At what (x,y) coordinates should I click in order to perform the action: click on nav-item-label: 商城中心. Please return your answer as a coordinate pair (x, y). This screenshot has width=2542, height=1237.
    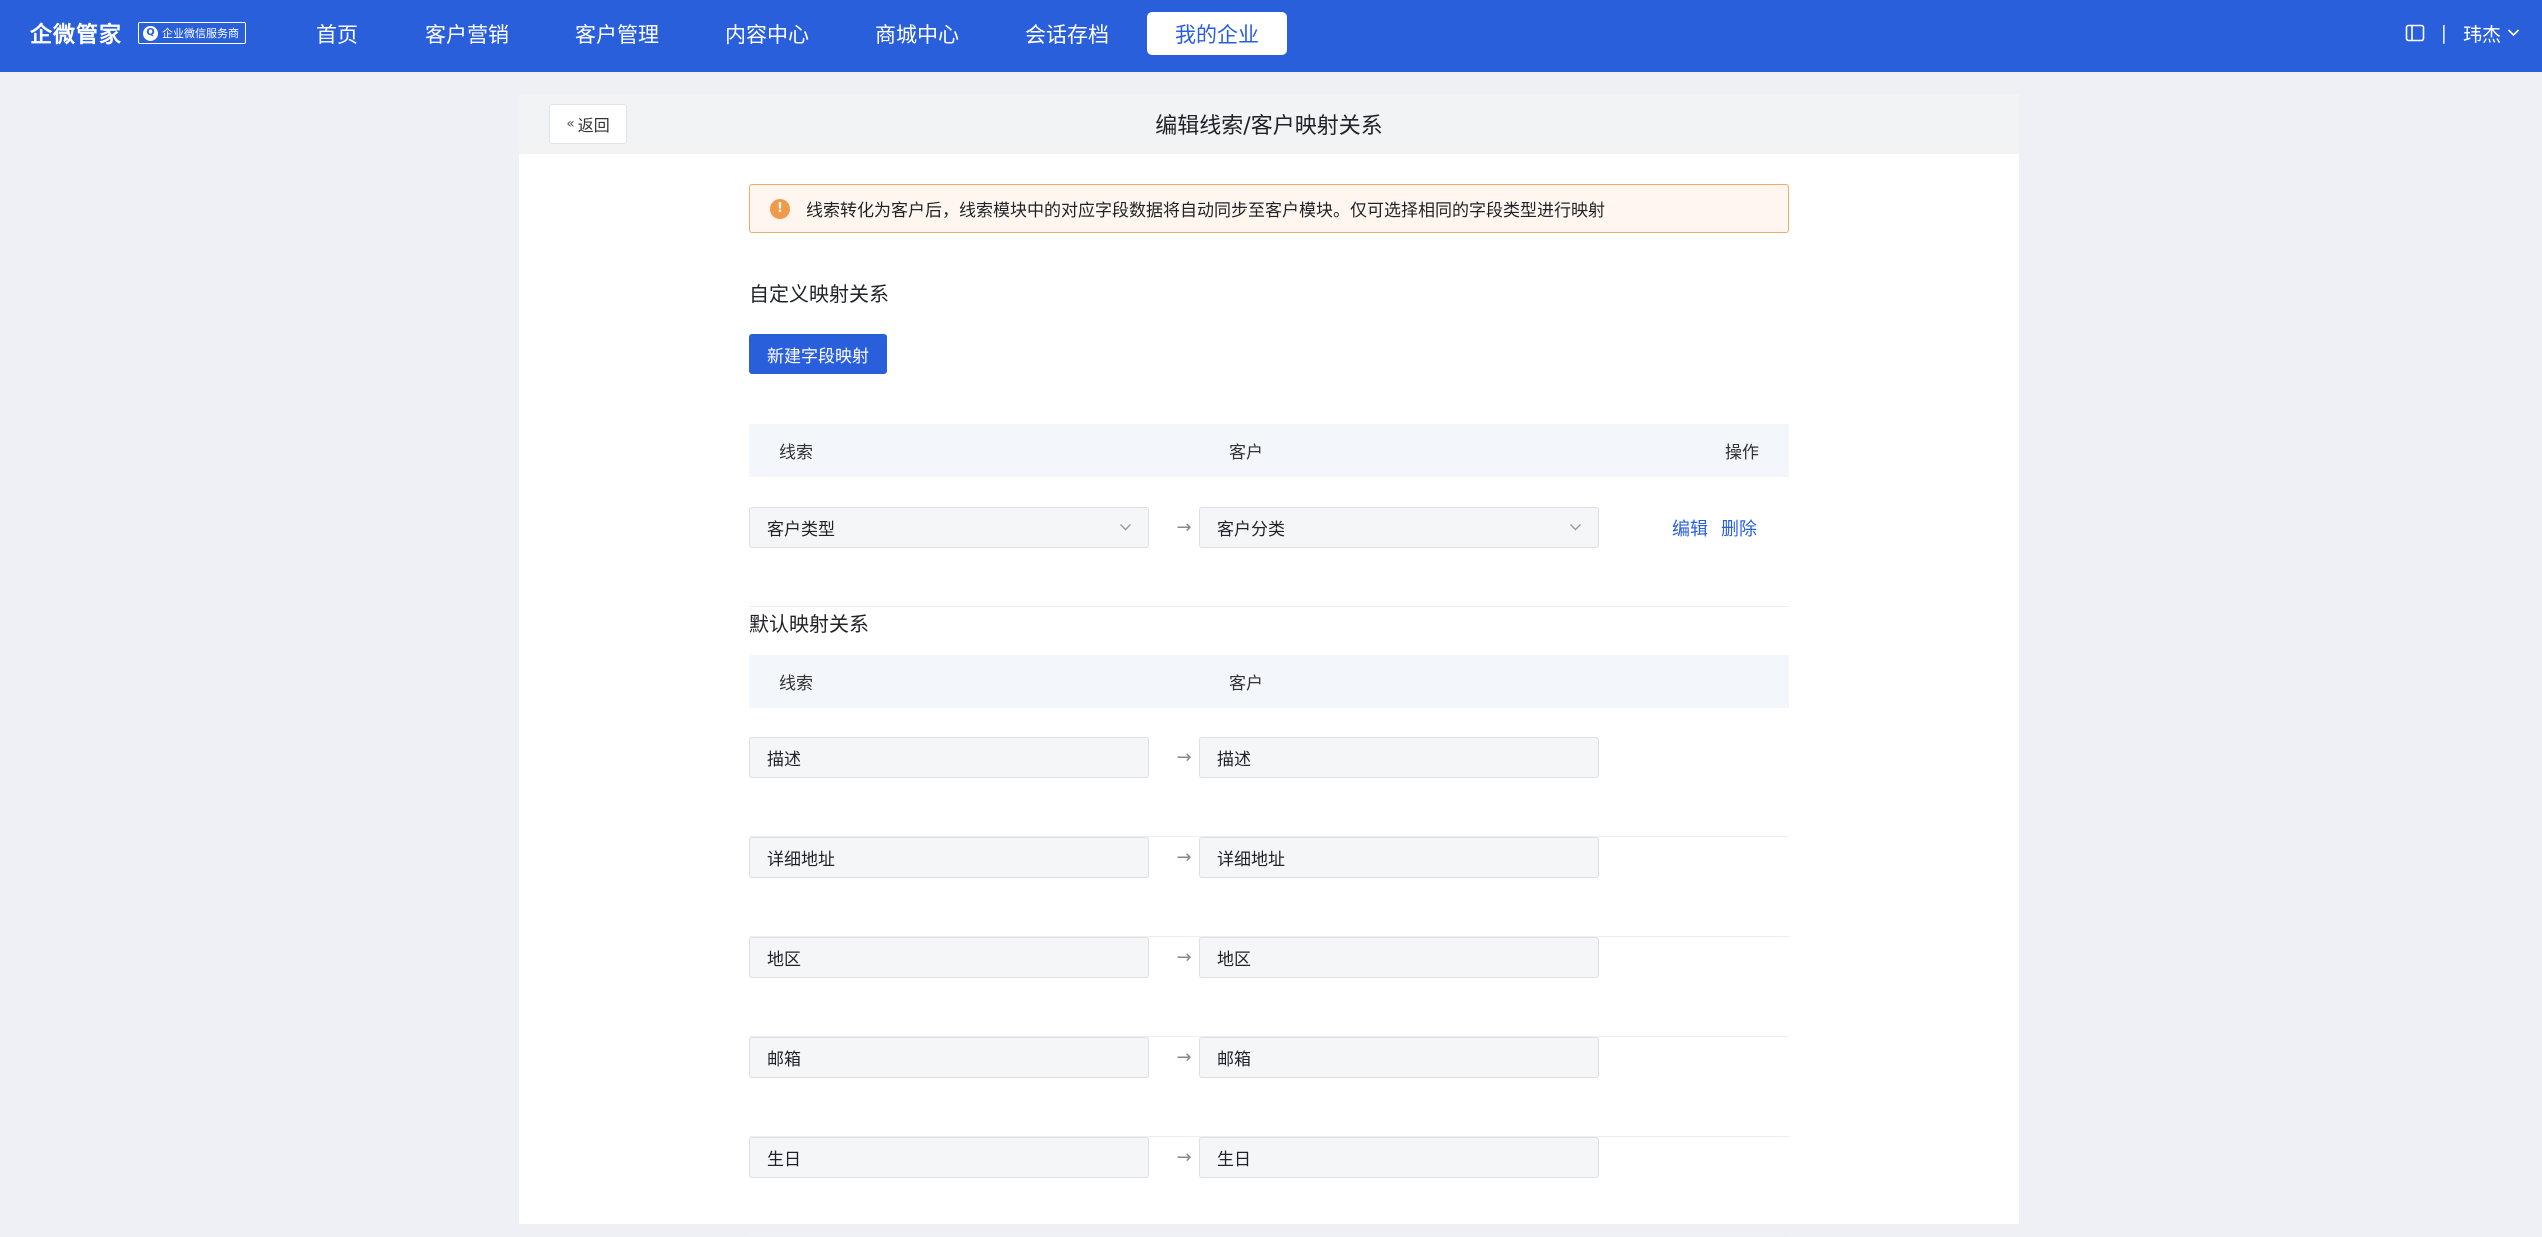
    Looking at the image, I should click on (917, 34).